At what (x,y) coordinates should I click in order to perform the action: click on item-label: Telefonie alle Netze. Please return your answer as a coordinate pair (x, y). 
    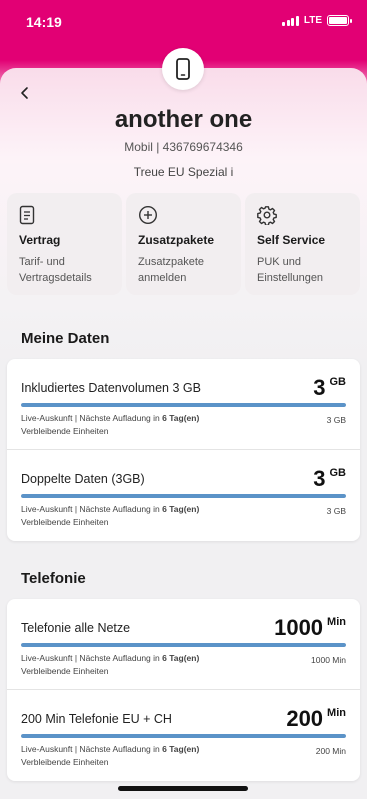
    Looking at the image, I should click on (76, 628).